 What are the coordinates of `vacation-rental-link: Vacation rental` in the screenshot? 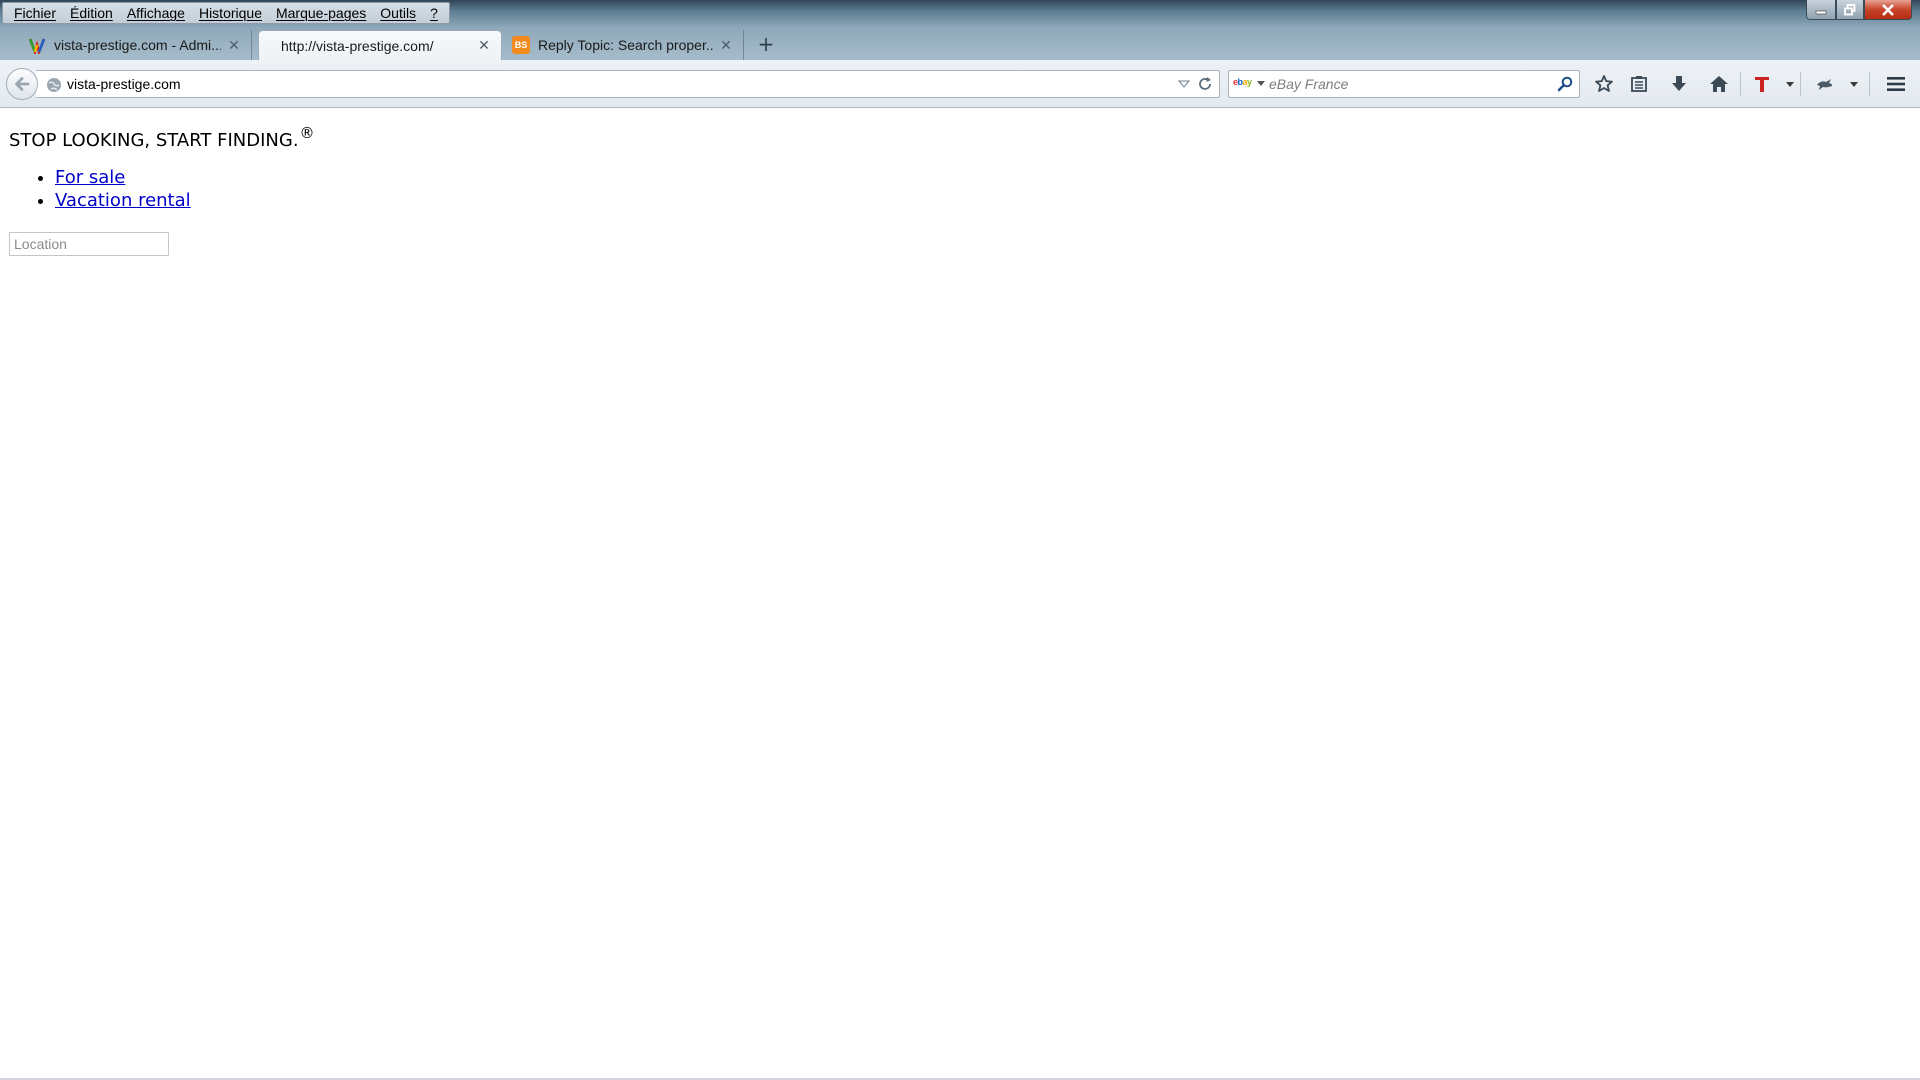 It's located at (123, 200).